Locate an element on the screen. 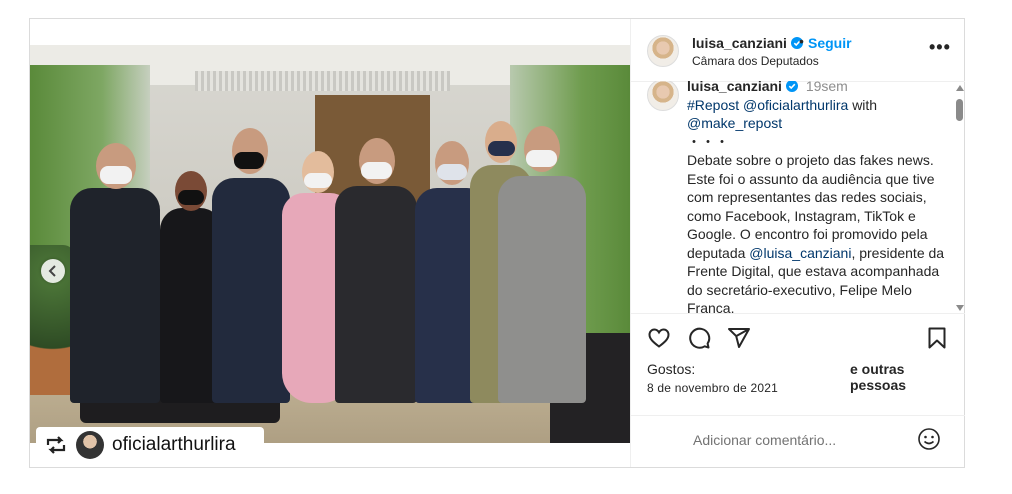 The width and height of the screenshot is (1012, 494). caption-with: with is located at coordinates (865, 104).